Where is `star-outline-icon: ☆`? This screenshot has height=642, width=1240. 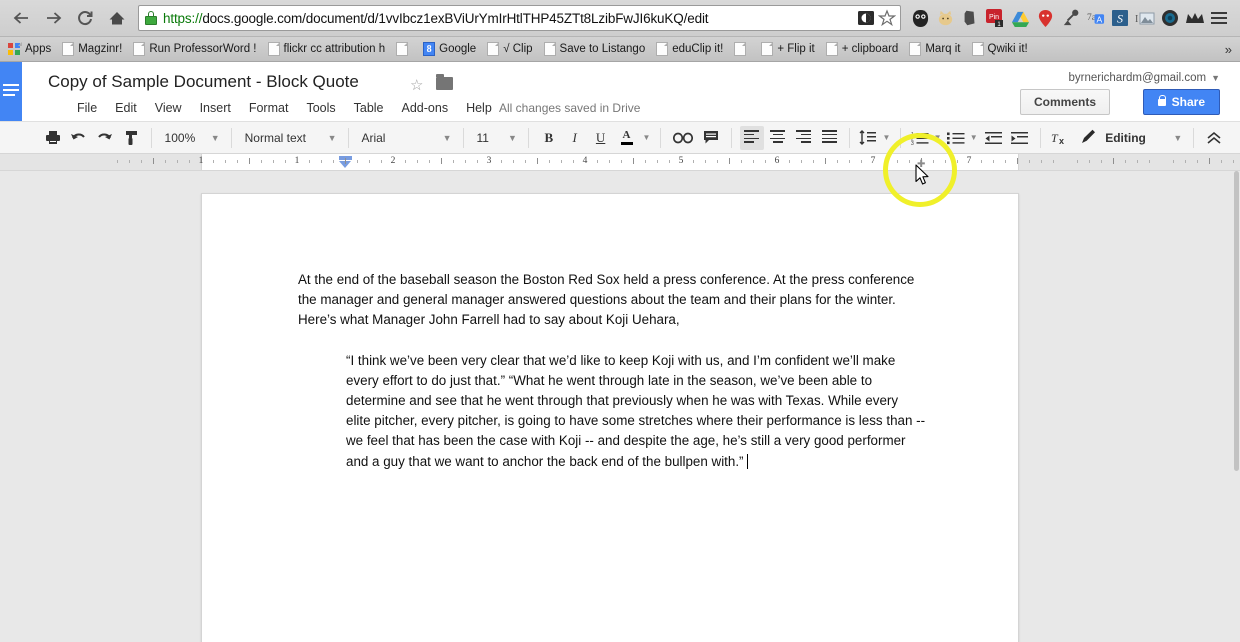
star-outline-icon: ☆ is located at coordinates (416, 85).